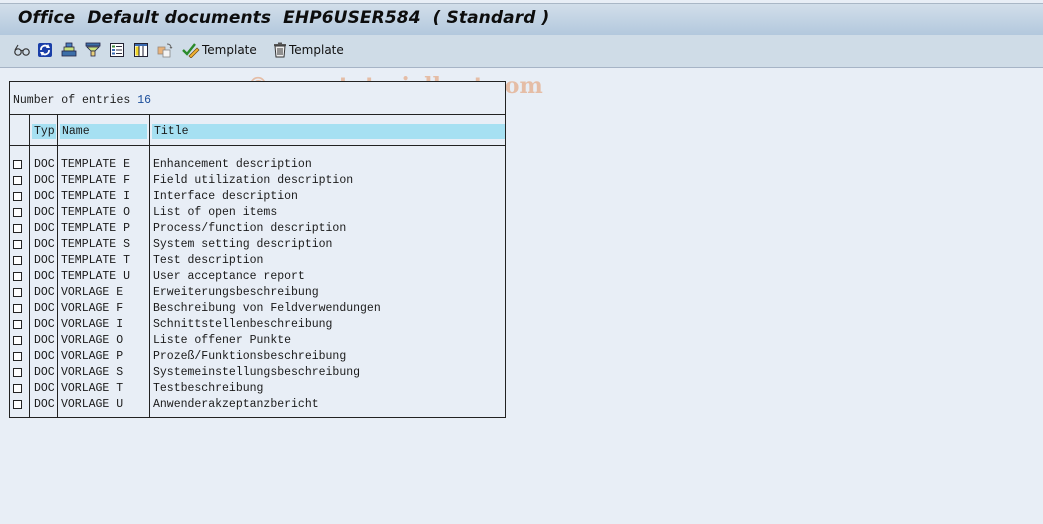  I want to click on refresh-button, so click(45, 50).